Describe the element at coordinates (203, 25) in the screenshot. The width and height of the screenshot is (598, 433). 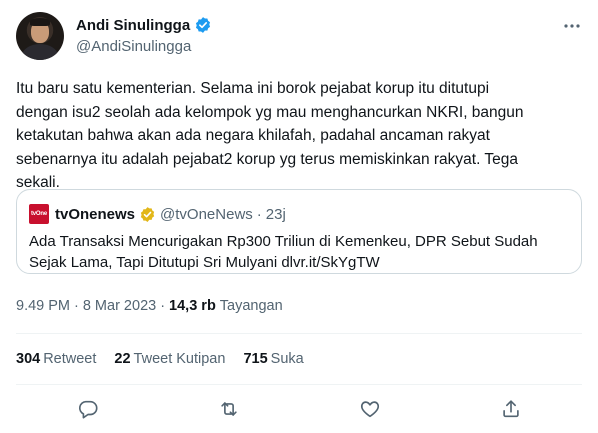
I see `verified-badge-icon` at that location.